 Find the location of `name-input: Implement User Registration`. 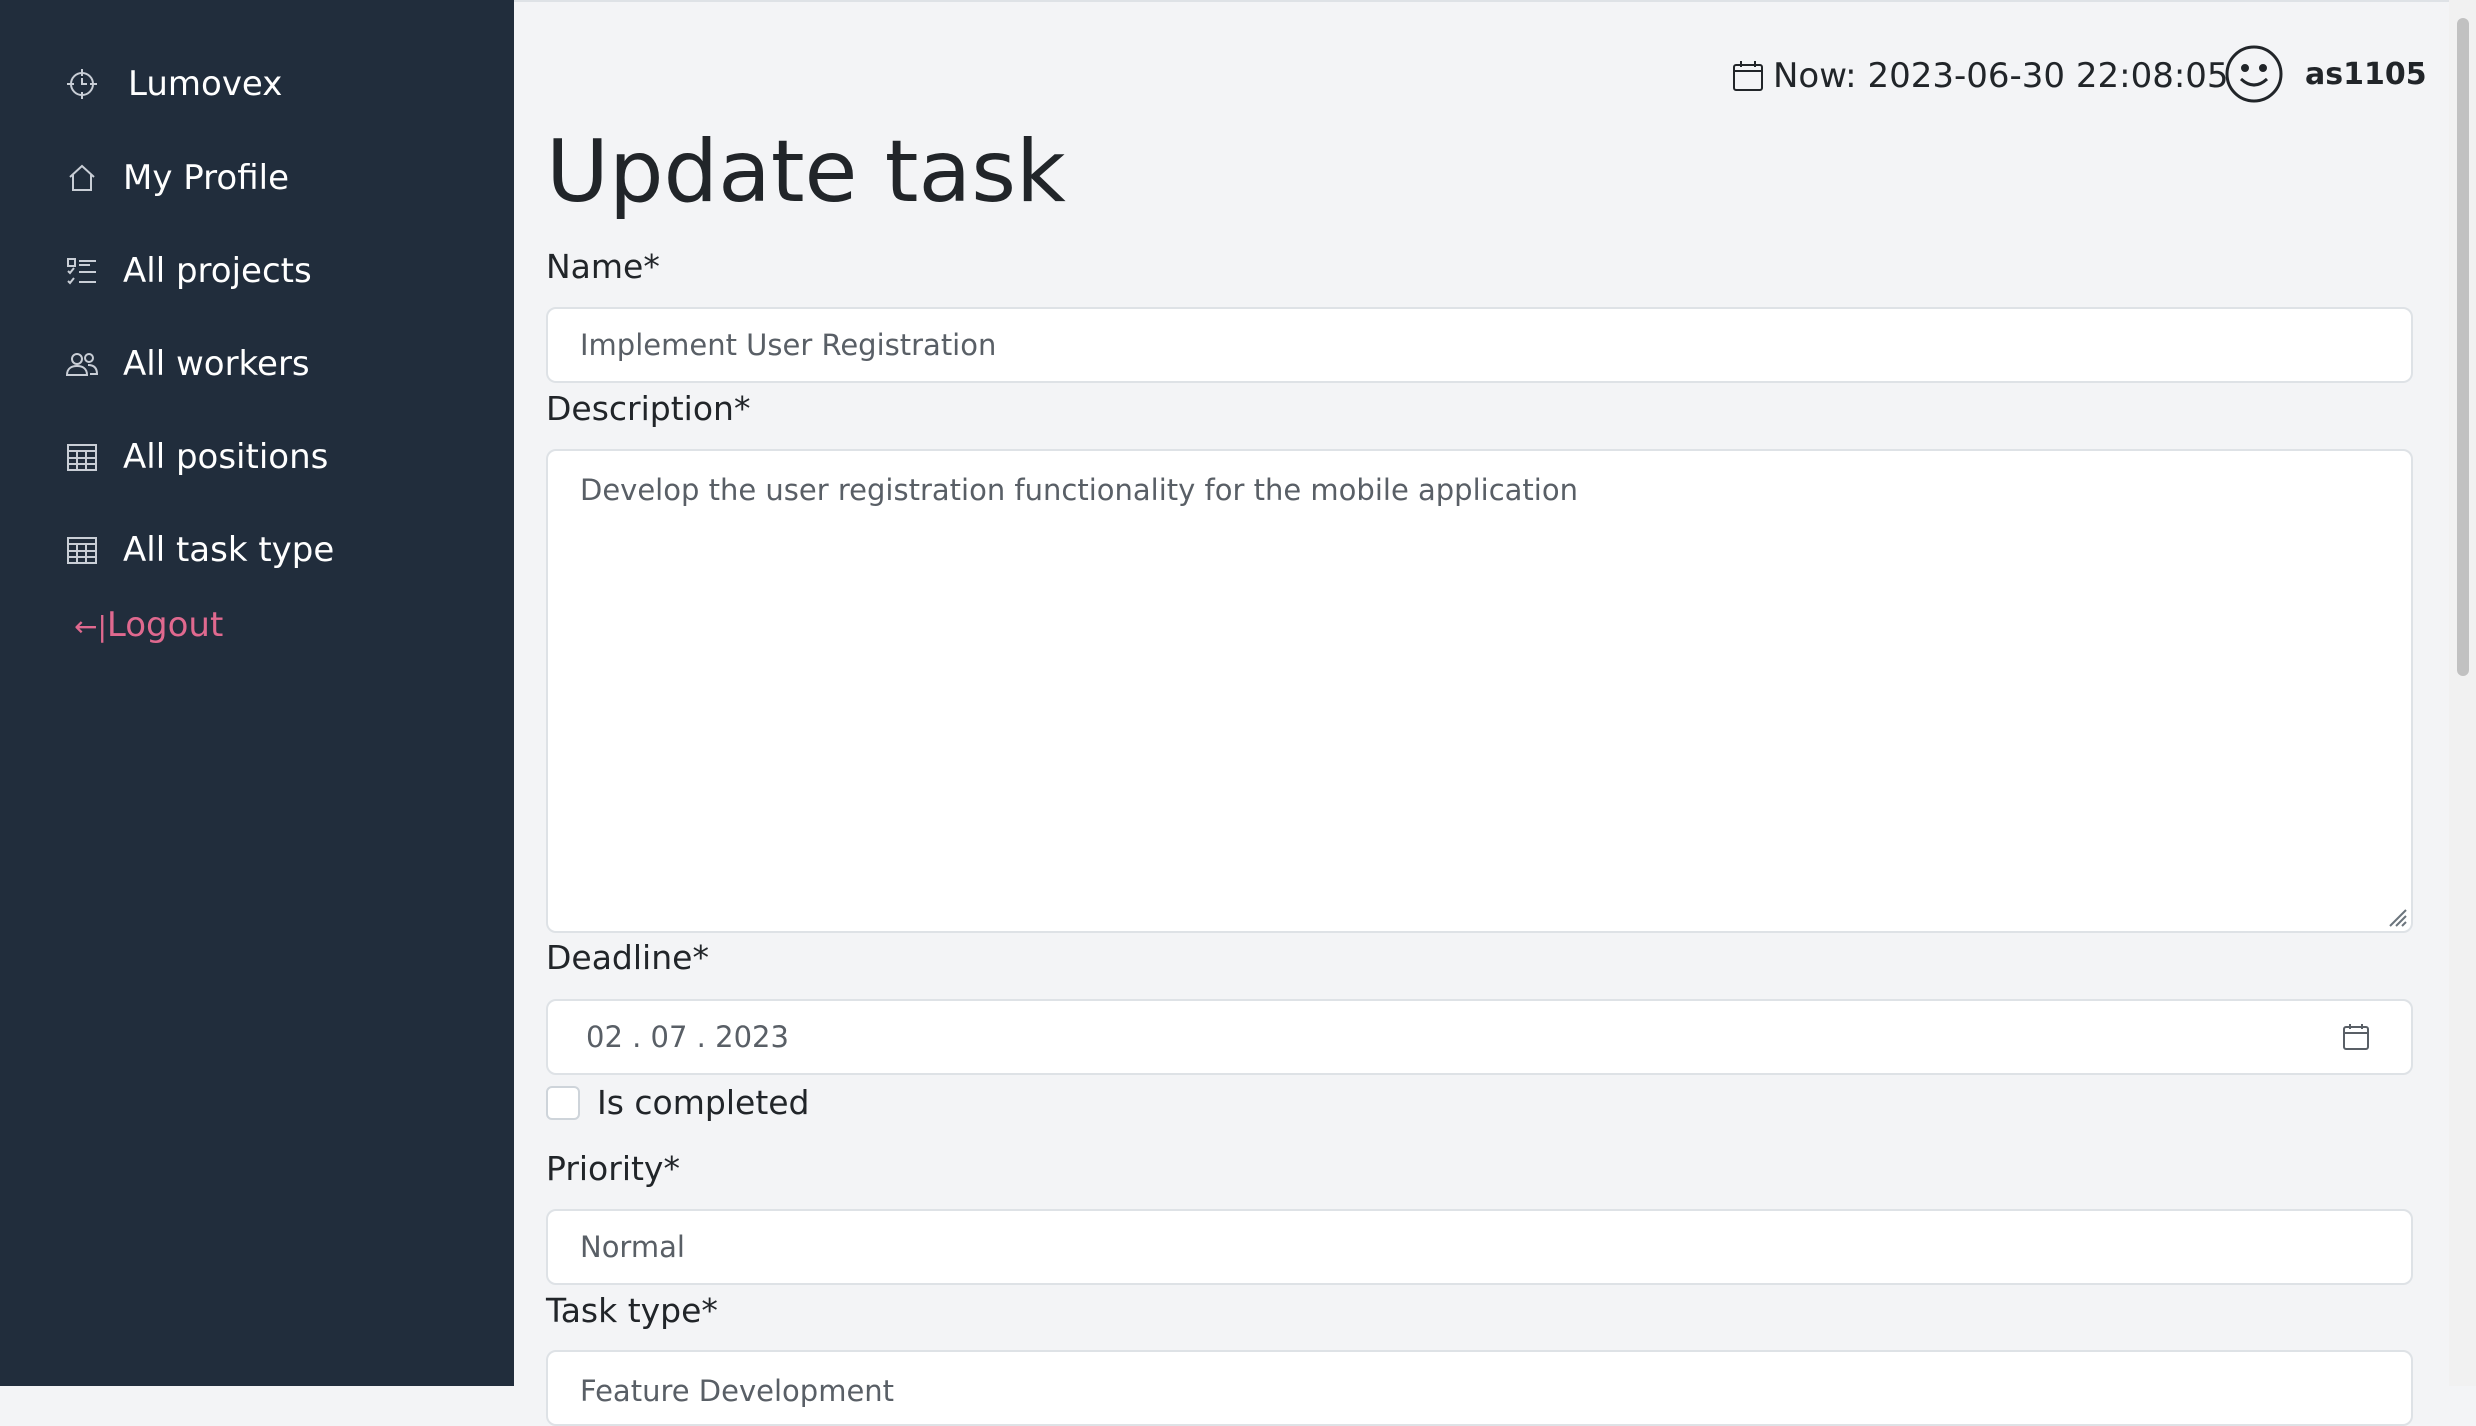

name-input: Implement User Registration is located at coordinates (1479, 345).